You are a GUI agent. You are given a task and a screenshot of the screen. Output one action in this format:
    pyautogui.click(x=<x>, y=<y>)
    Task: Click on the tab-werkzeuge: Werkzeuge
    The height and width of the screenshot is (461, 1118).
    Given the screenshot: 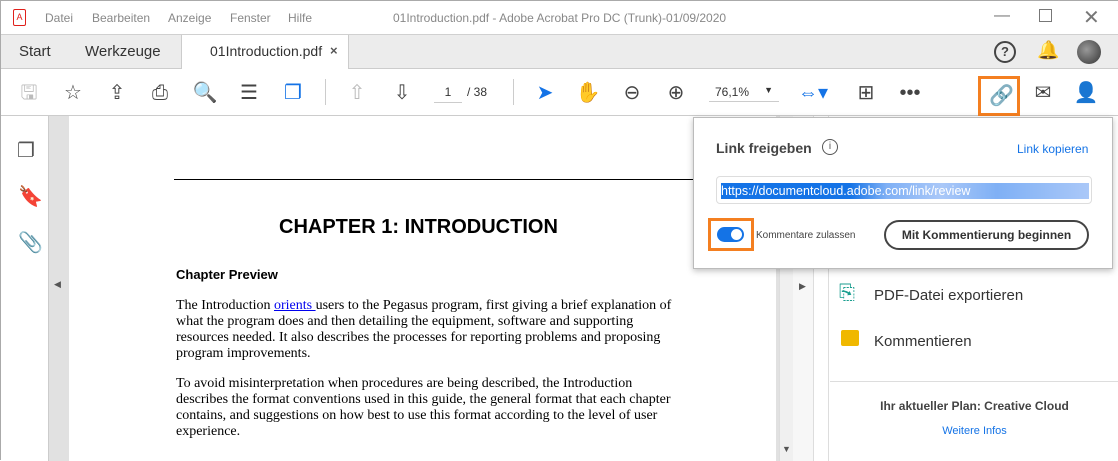 What is the action you would take?
    pyautogui.click(x=123, y=51)
    